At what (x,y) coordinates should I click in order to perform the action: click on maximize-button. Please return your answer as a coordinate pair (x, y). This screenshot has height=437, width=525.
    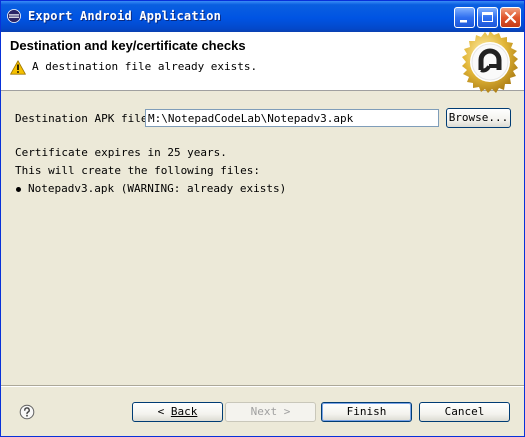
    Looking at the image, I should click on (487, 17).